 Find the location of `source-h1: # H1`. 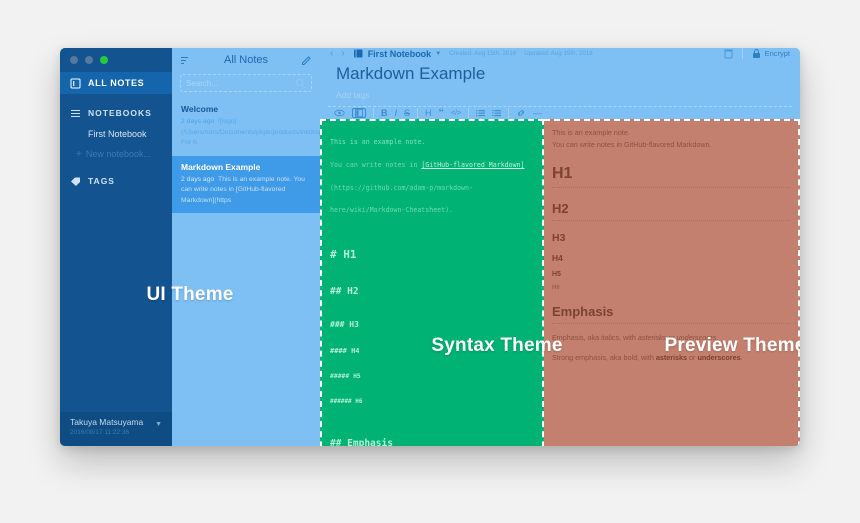

source-h1: # H1 is located at coordinates (343, 255).